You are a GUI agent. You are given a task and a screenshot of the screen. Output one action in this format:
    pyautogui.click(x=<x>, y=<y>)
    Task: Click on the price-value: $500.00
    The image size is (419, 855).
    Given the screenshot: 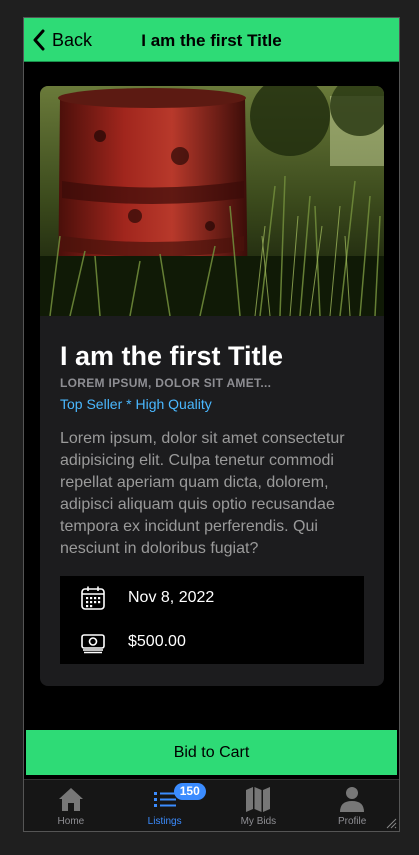 What is the action you would take?
    pyautogui.click(x=157, y=641)
    